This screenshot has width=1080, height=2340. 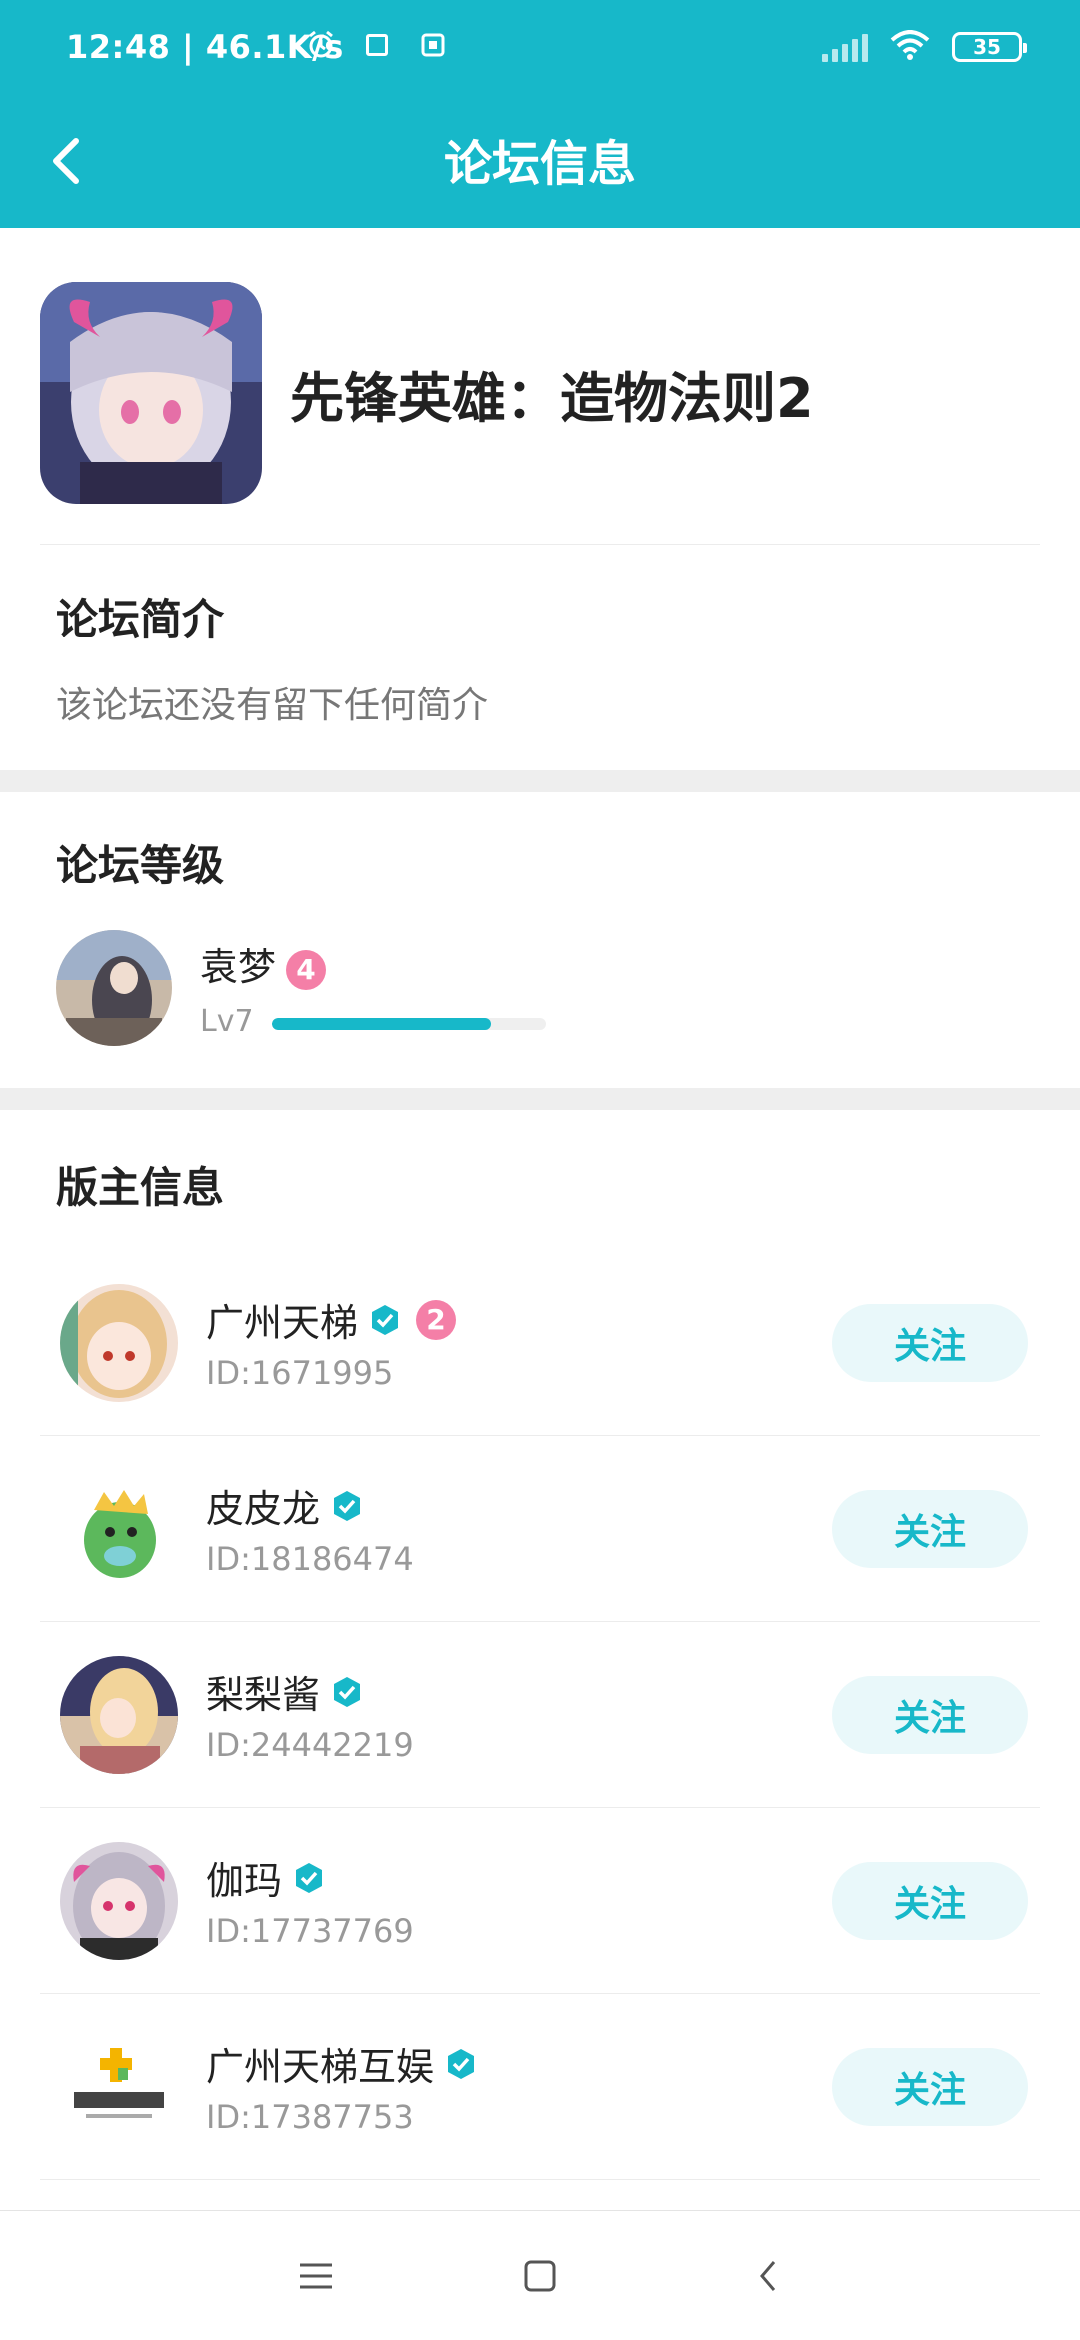 I want to click on menu-icon, so click(x=316, y=2276).